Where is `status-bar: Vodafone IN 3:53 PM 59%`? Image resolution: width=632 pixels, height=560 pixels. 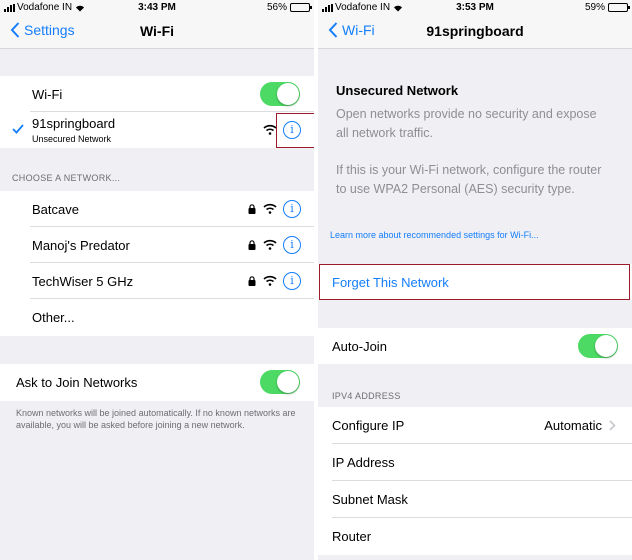 status-bar: Vodafone IN 3:53 PM 59% is located at coordinates (475, 7).